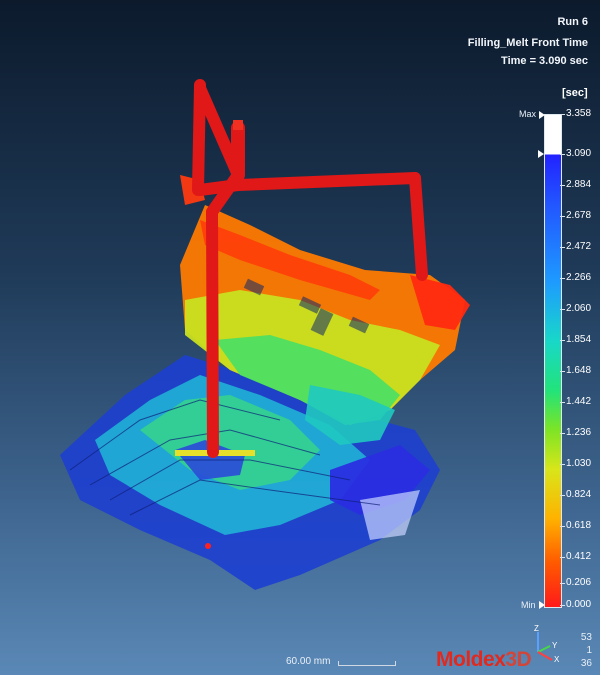 This screenshot has width=600, height=675. I want to click on triad-axis-label: X, so click(557, 659).